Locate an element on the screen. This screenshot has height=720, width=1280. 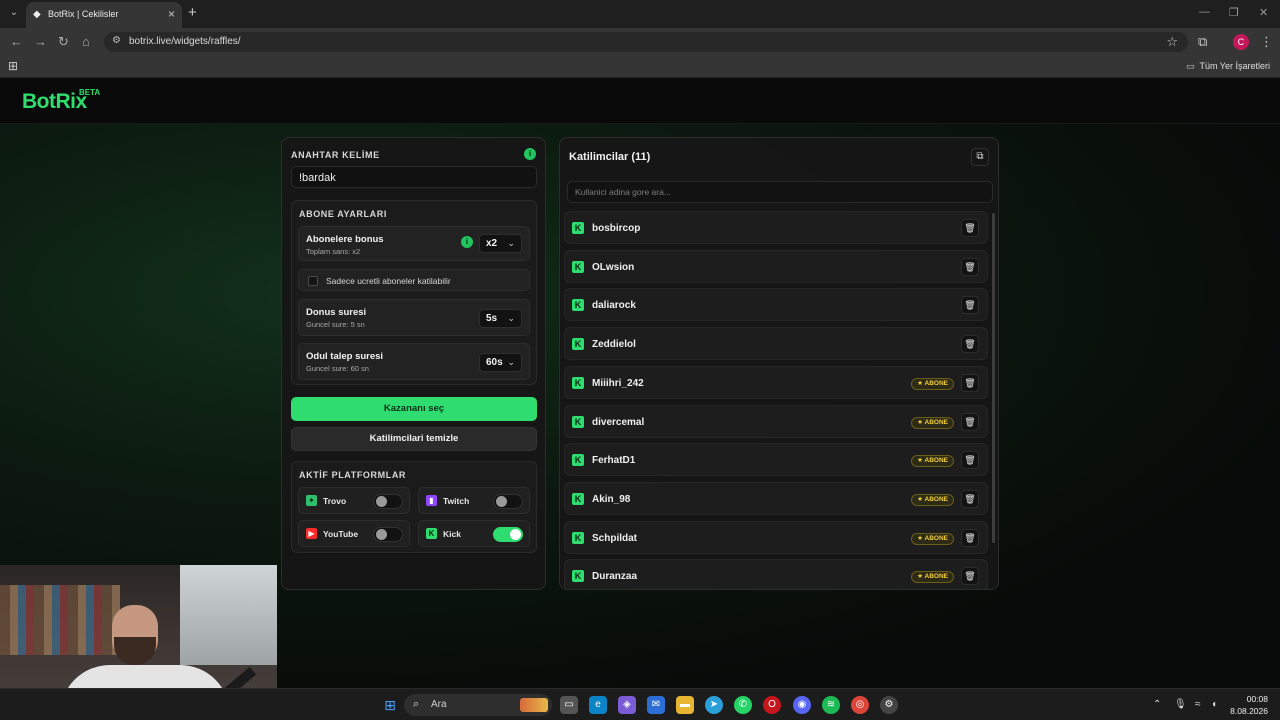
participant-row: Kdaliarock 🗑 is located at coordinates (776, 305).